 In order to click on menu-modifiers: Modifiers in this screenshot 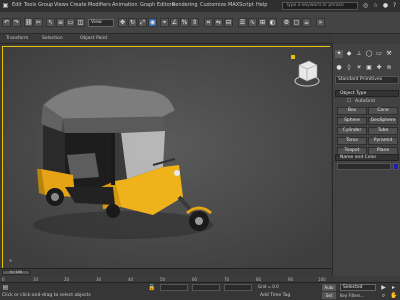, I will do `click(99, 5)`.